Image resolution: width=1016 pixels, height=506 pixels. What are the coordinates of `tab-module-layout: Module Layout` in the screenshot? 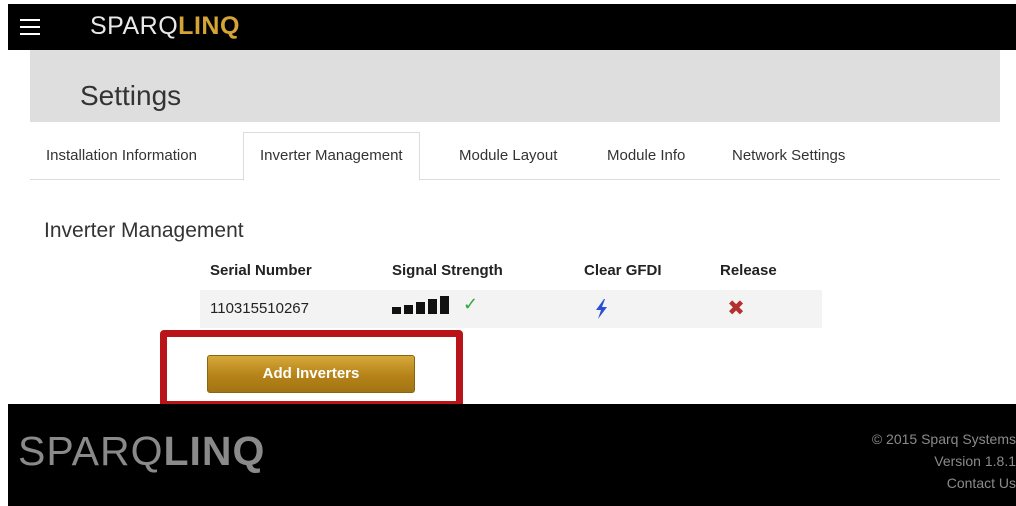 It's located at (508, 156).